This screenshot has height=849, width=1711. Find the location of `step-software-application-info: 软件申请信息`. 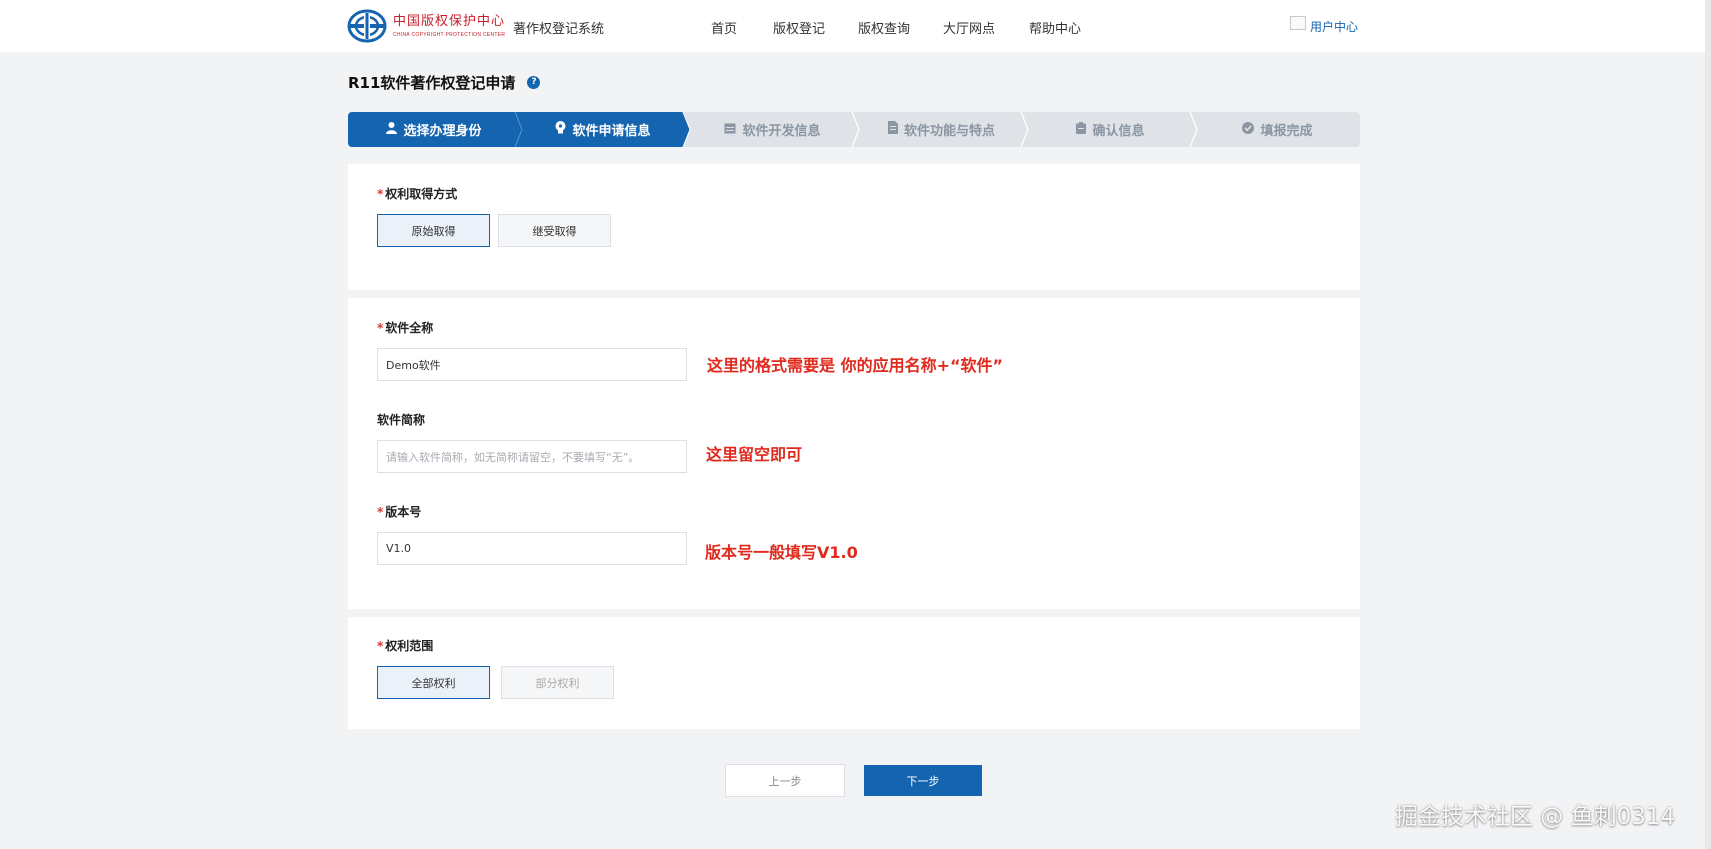

step-software-application-info: 软件申请信息 is located at coordinates (603, 129).